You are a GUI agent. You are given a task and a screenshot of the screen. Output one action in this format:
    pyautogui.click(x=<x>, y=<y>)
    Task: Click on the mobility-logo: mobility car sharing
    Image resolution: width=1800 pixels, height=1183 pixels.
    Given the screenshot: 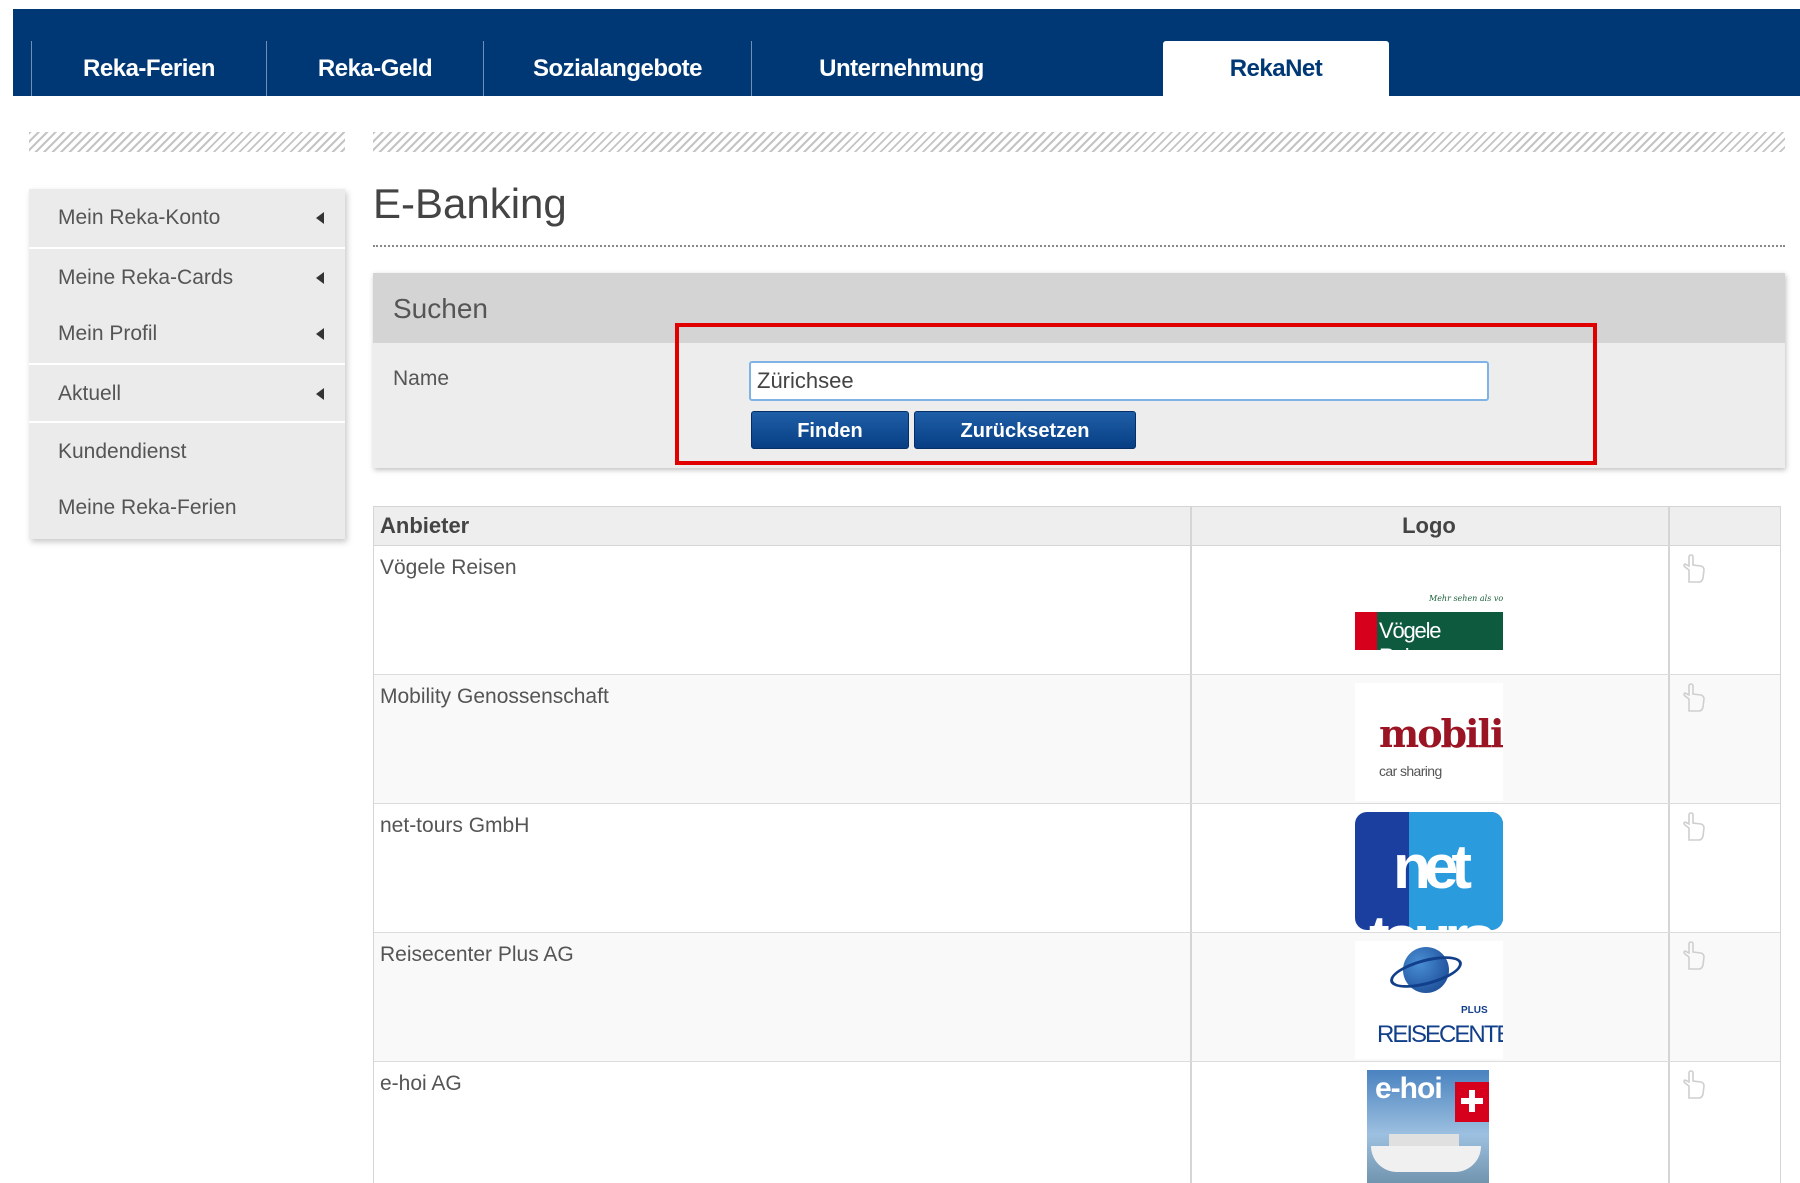 What is the action you would take?
    pyautogui.click(x=1429, y=742)
    